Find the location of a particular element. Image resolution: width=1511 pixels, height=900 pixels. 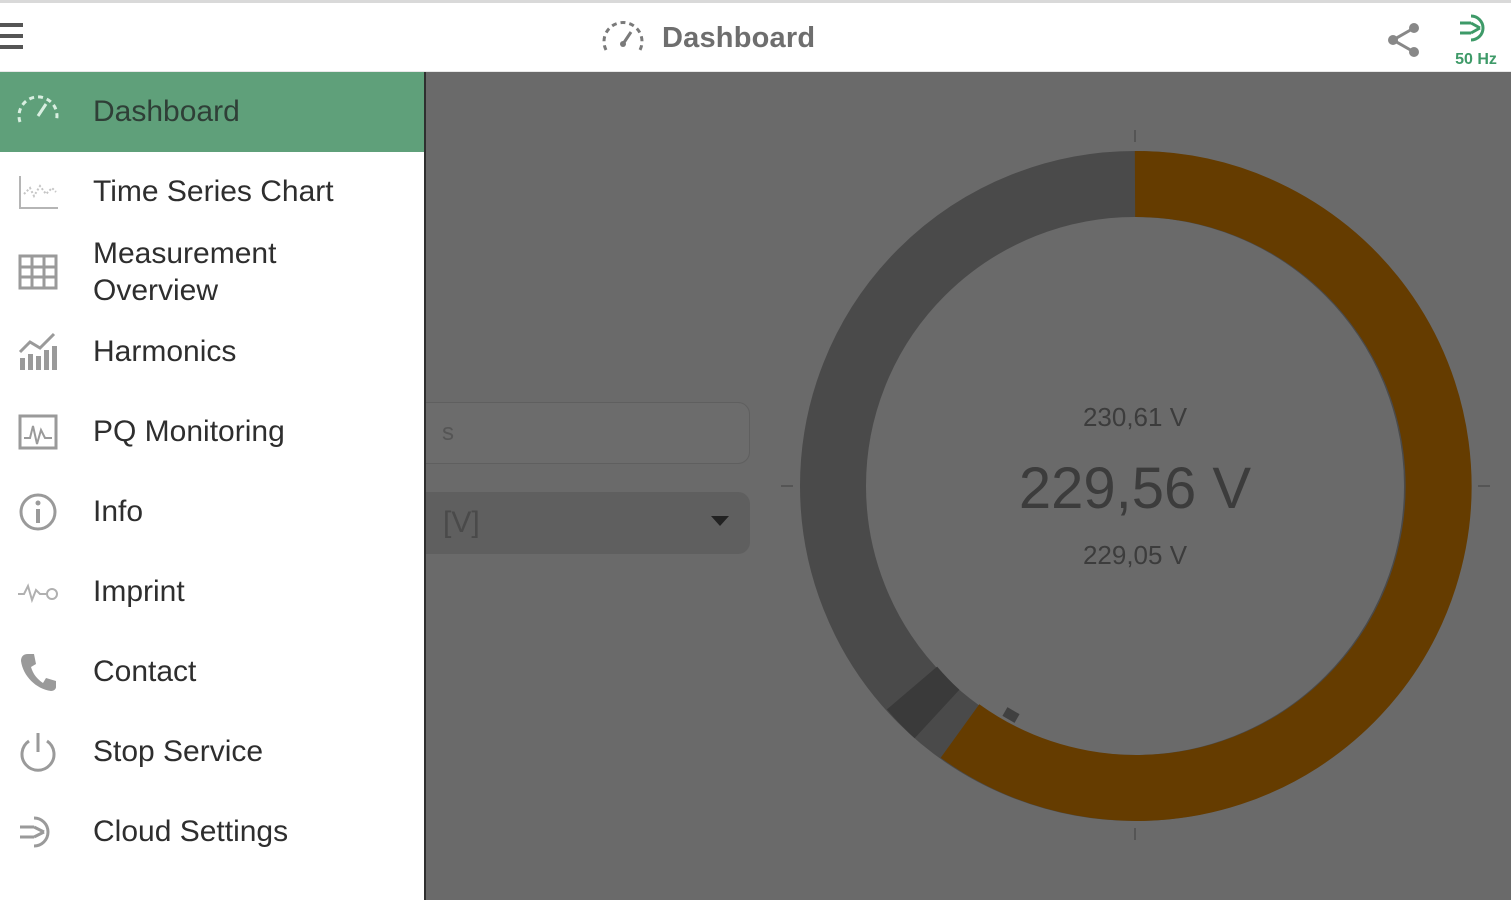

unit-select-value: [V] is located at coordinates (461, 522).